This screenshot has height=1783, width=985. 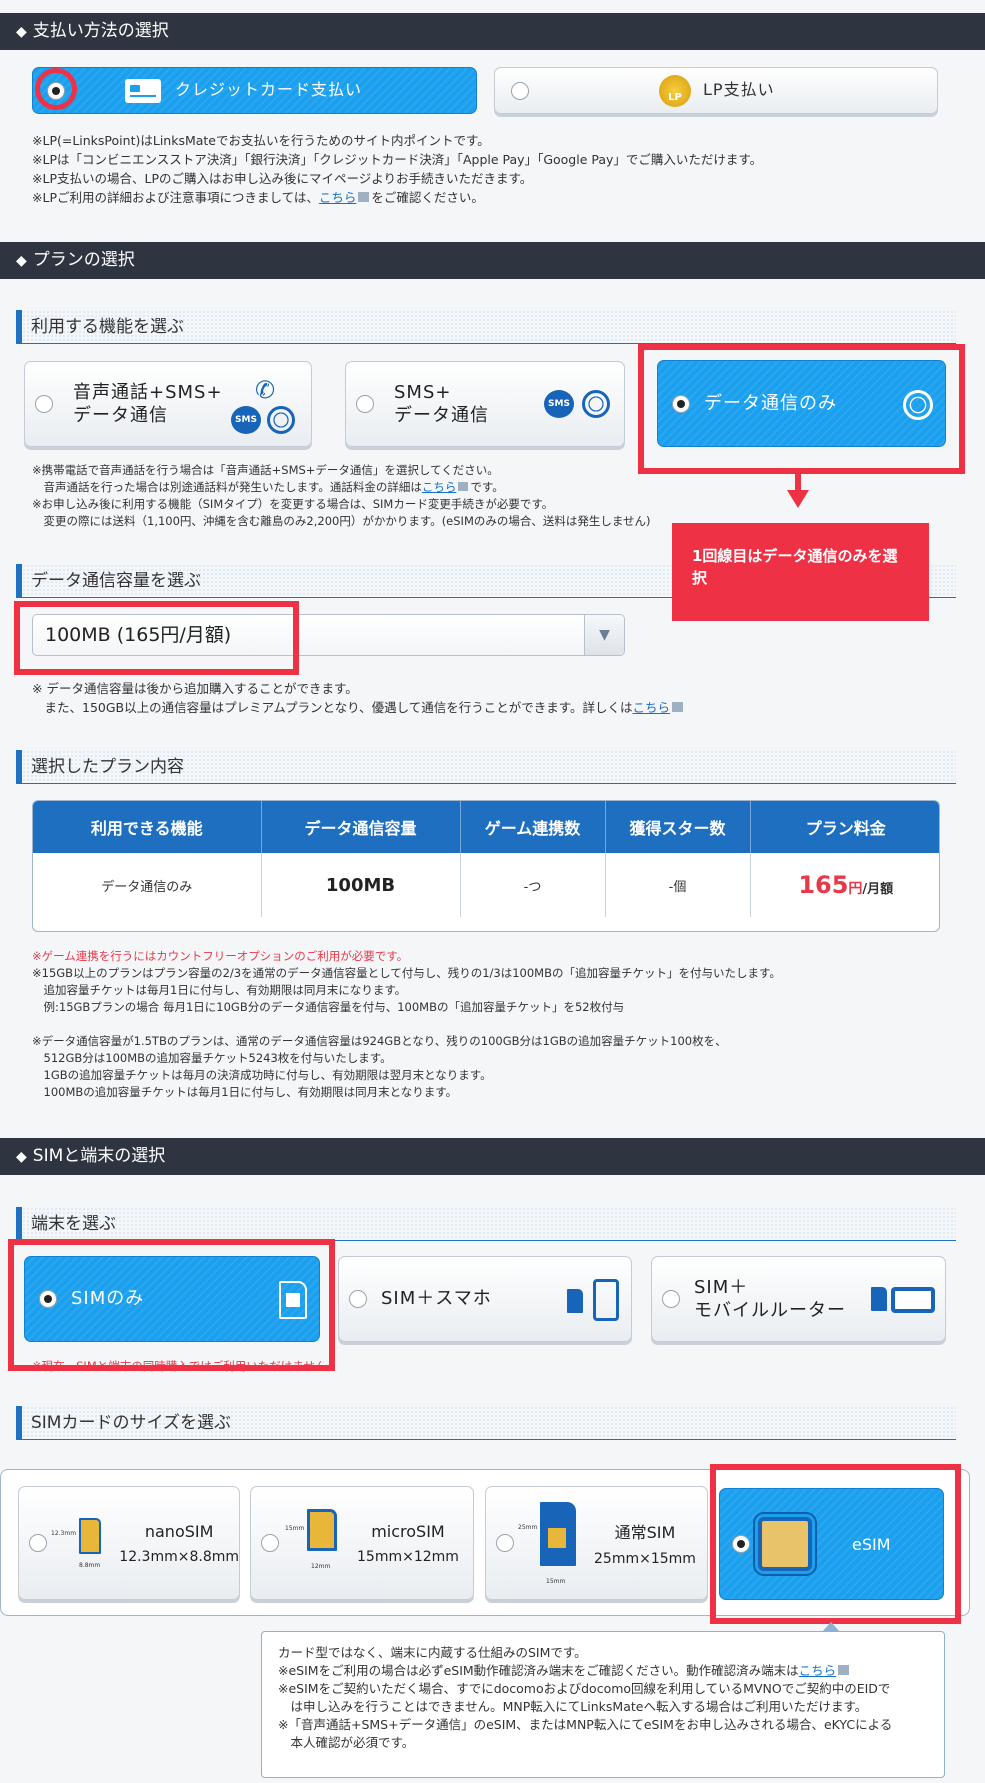 What do you see at coordinates (254, 90) in the screenshot?
I see `pay-credit-card-option: クレジットカード支払い` at bounding box center [254, 90].